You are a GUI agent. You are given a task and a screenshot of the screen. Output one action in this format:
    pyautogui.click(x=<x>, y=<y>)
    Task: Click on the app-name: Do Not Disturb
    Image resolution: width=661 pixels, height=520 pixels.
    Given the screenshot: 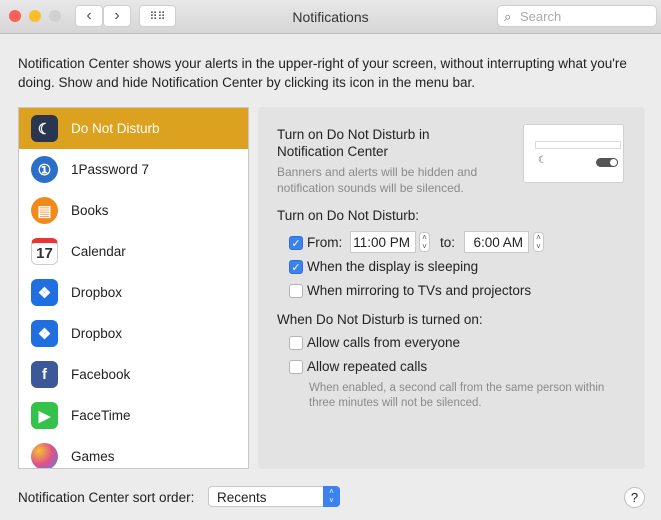 What is the action you would take?
    pyautogui.click(x=115, y=128)
    